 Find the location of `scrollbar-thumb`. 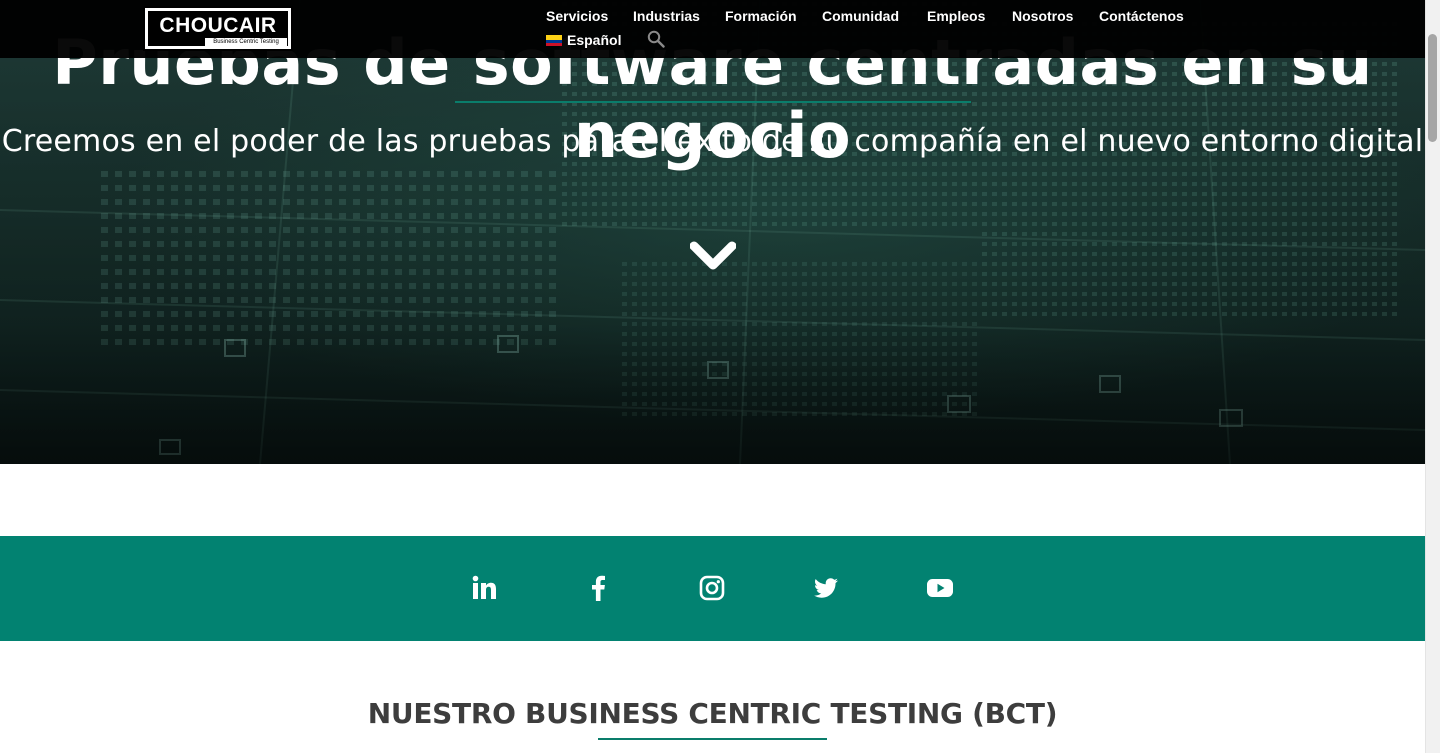

scrollbar-thumb is located at coordinates (1432, 88).